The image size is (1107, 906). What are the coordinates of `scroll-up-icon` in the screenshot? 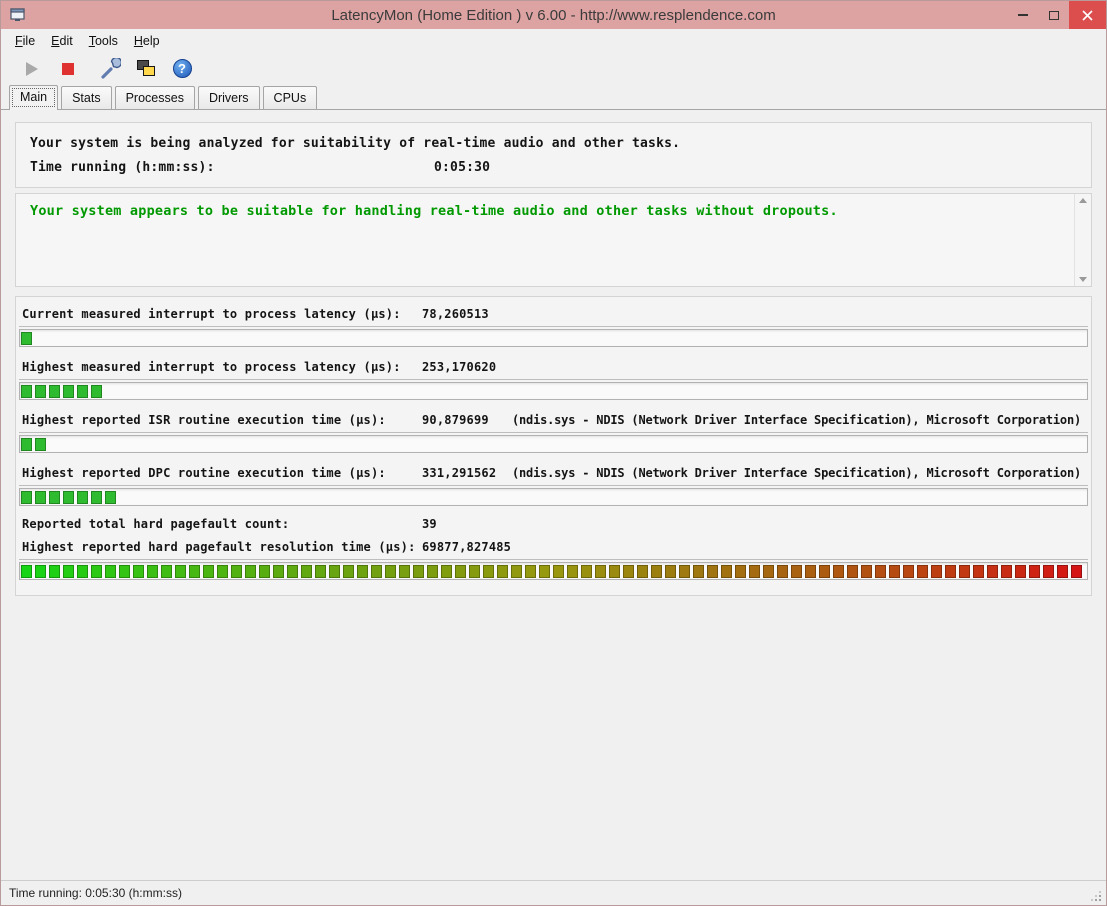 It's located at (1083, 200).